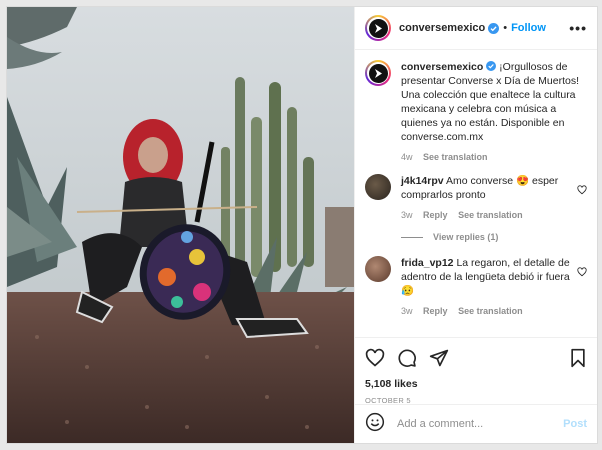  Describe the element at coordinates (575, 424) in the screenshot. I see `post-comment-button: Post` at that location.